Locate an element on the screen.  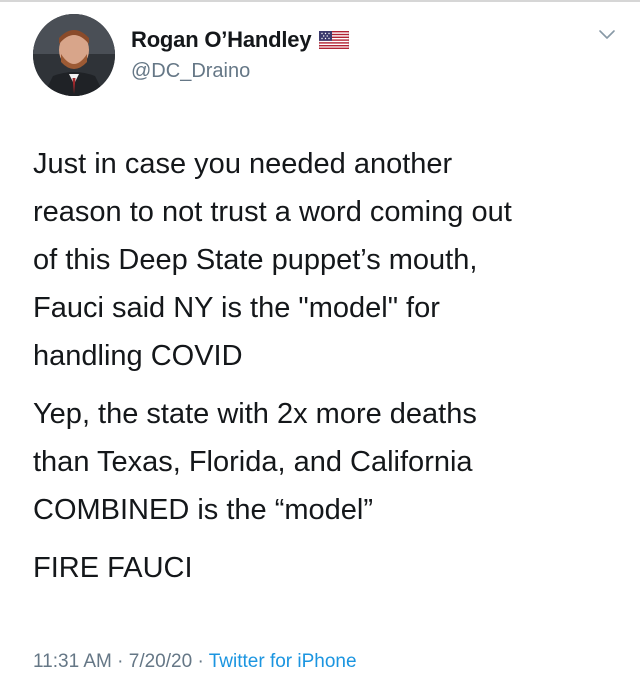
name-row: Rogan O’Handley is located at coordinates (240, 40).